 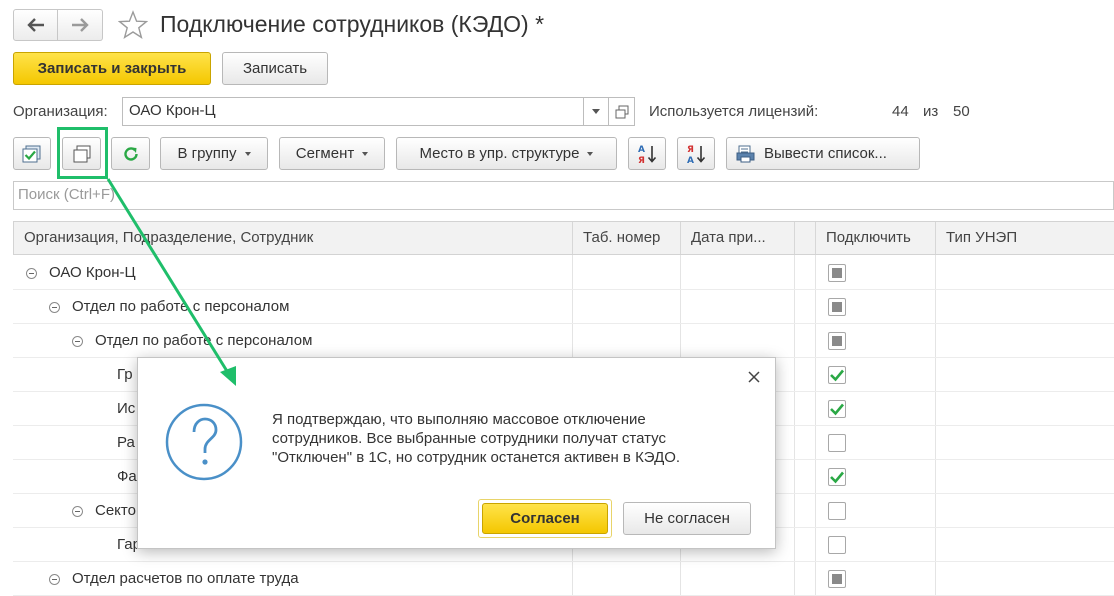 What do you see at coordinates (1025, 238) in the screenshot?
I see `column-header-signature-type: Тип УНЭП` at bounding box center [1025, 238].